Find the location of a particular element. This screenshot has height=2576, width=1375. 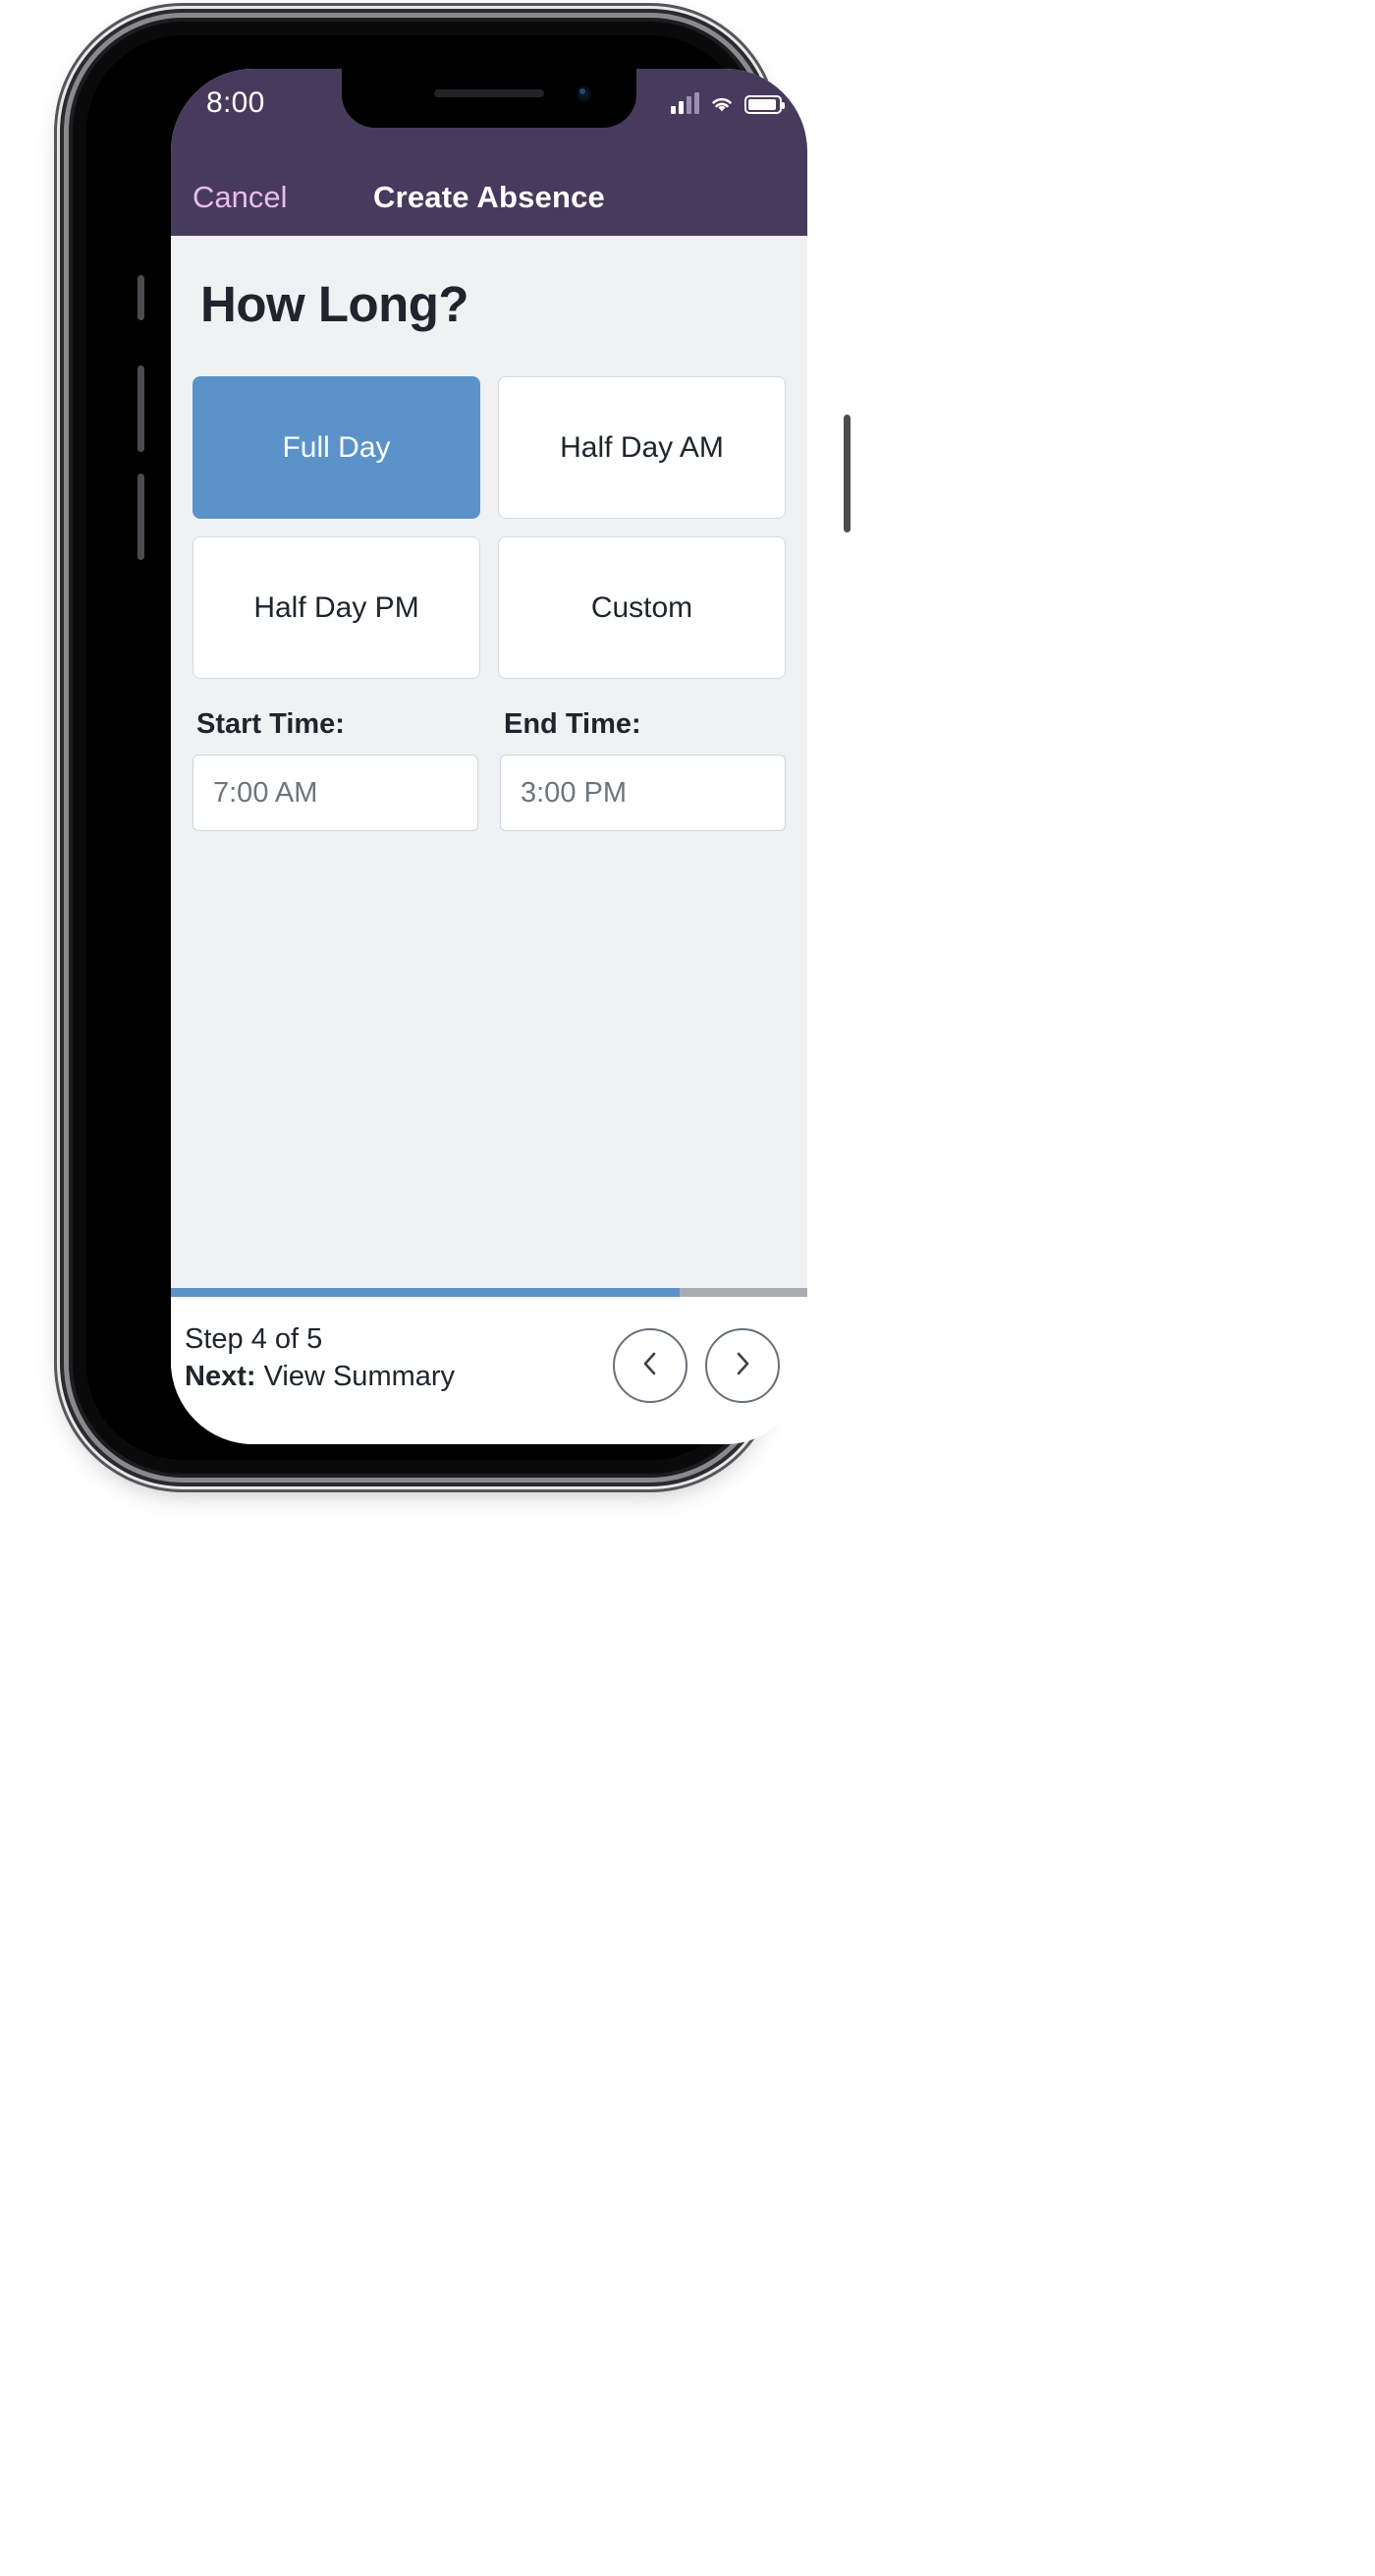

device-notch is located at coordinates (489, 98).